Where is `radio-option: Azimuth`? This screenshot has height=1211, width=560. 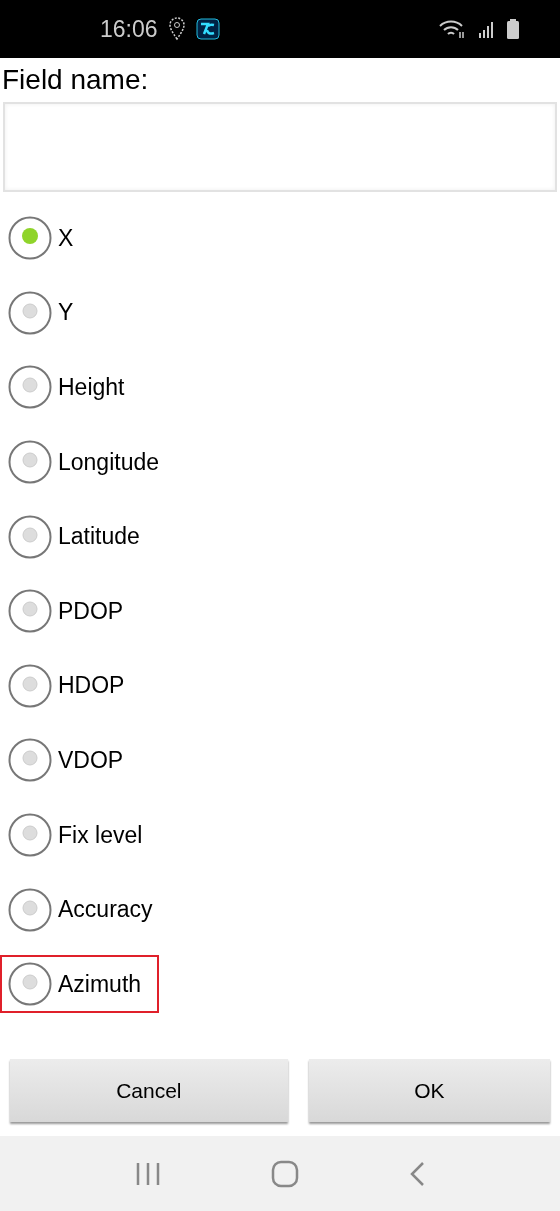 radio-option: Azimuth is located at coordinates (80, 984).